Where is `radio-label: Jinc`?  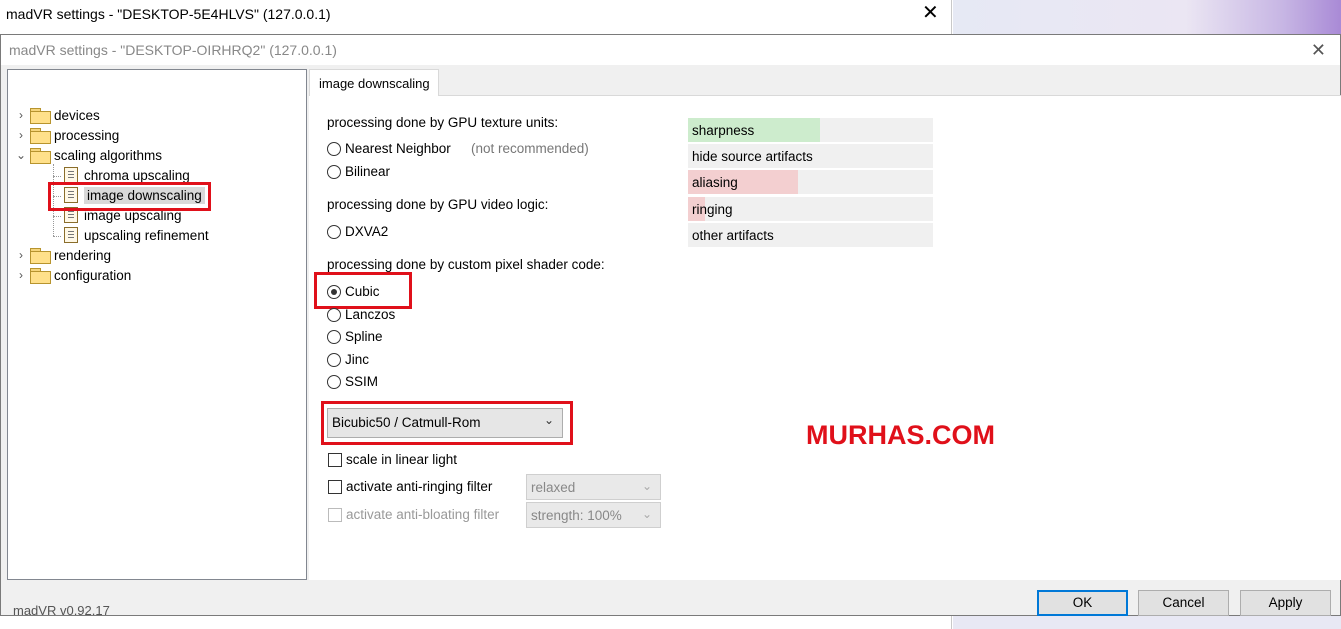
radio-label: Jinc is located at coordinates (357, 359).